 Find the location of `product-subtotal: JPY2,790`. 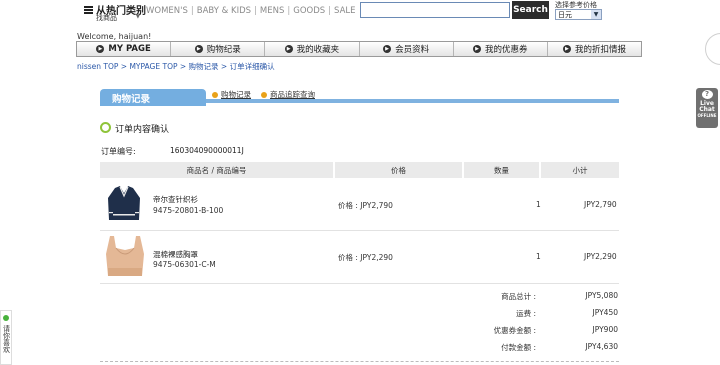

product-subtotal: JPY2,790 is located at coordinates (600, 204).